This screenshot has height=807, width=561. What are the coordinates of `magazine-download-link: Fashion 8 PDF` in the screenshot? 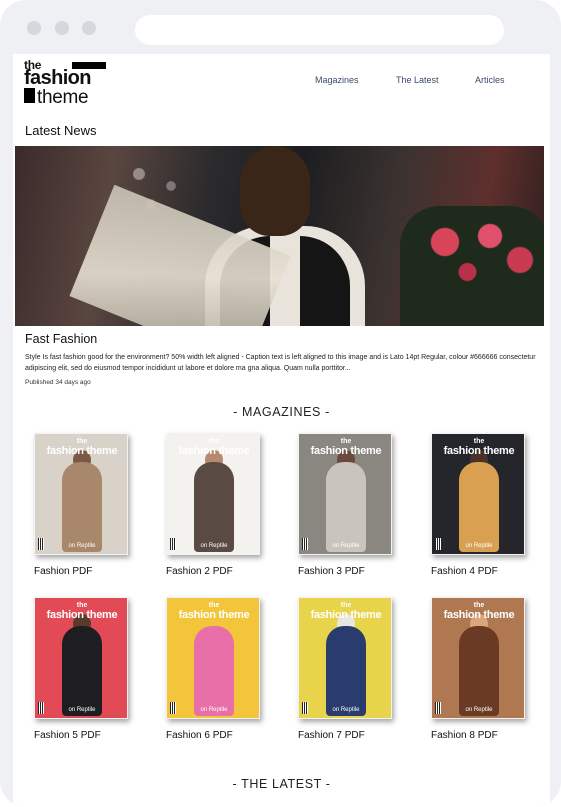 It's located at (464, 735).